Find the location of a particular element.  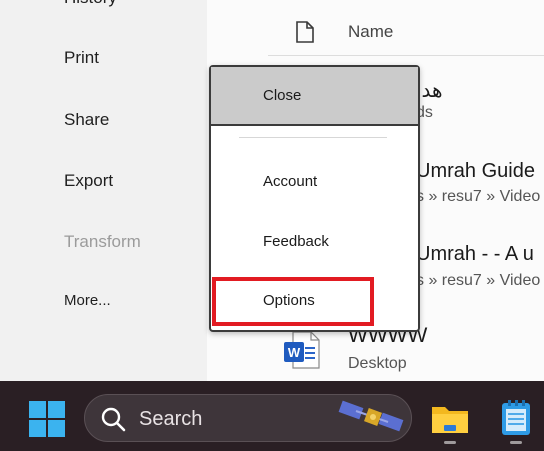

menu-separator is located at coordinates (313, 137).